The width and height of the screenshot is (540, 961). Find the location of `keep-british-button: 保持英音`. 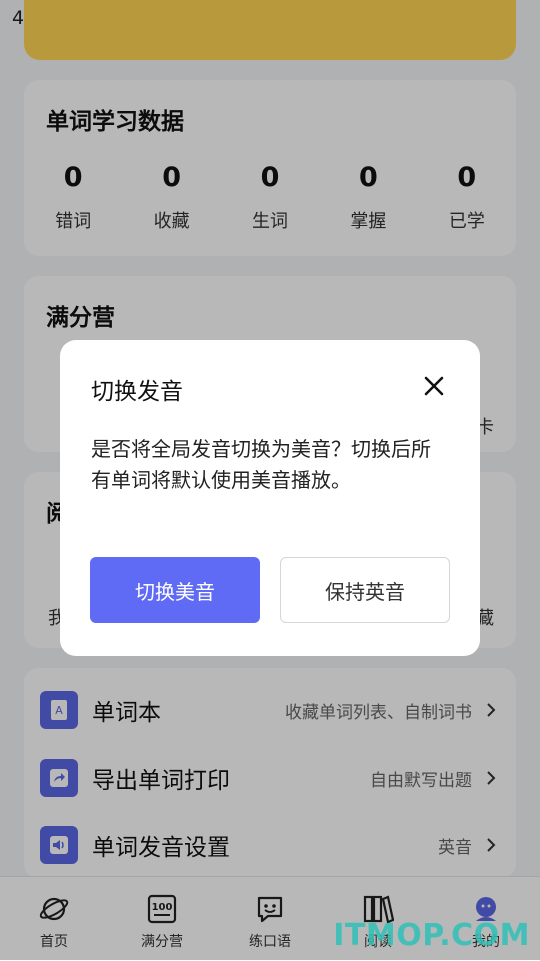

keep-british-button: 保持英音 is located at coordinates (365, 590).